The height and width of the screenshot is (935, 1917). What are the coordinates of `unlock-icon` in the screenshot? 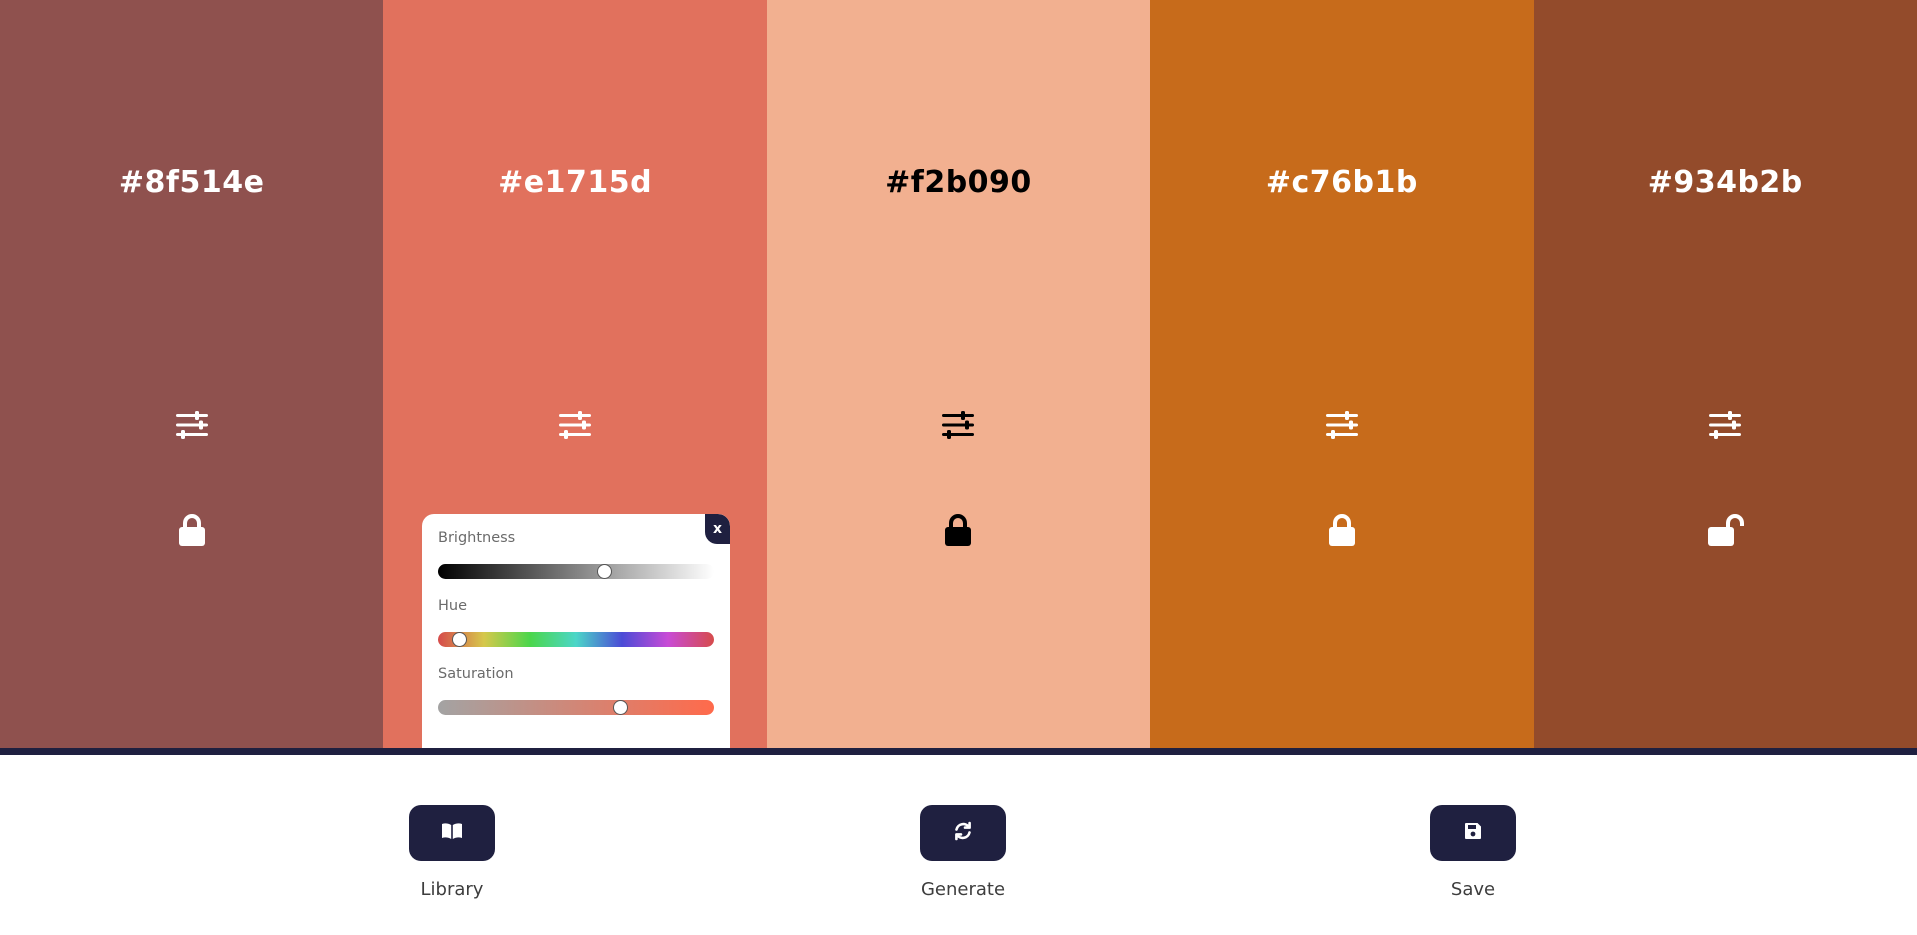 It's located at (1725, 530).